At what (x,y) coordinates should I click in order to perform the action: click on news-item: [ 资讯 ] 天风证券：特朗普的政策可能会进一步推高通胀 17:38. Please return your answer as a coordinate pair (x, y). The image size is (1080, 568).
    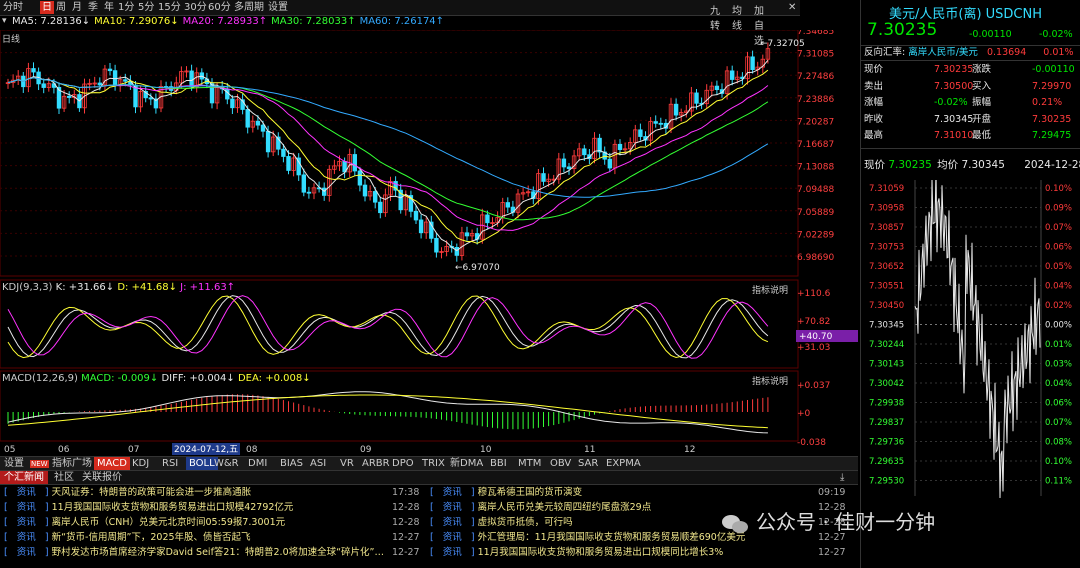
    Looking at the image, I should click on (213, 493).